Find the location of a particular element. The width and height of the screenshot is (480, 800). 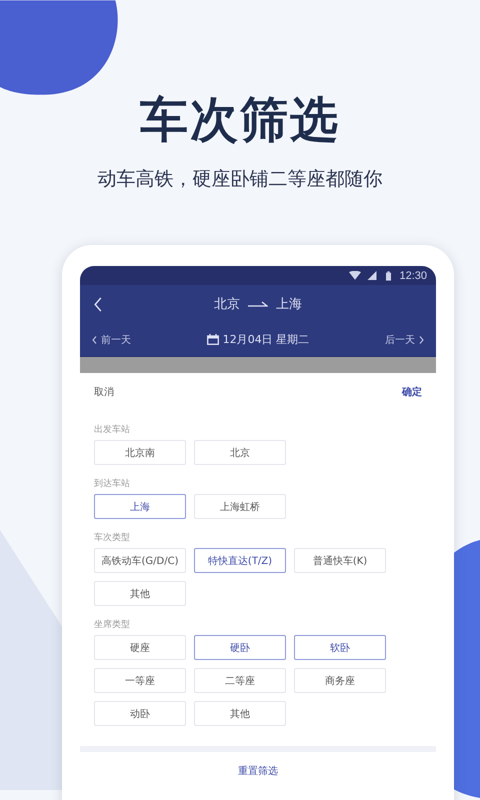

date-label: 12月04日 星期二 is located at coordinates (266, 339).